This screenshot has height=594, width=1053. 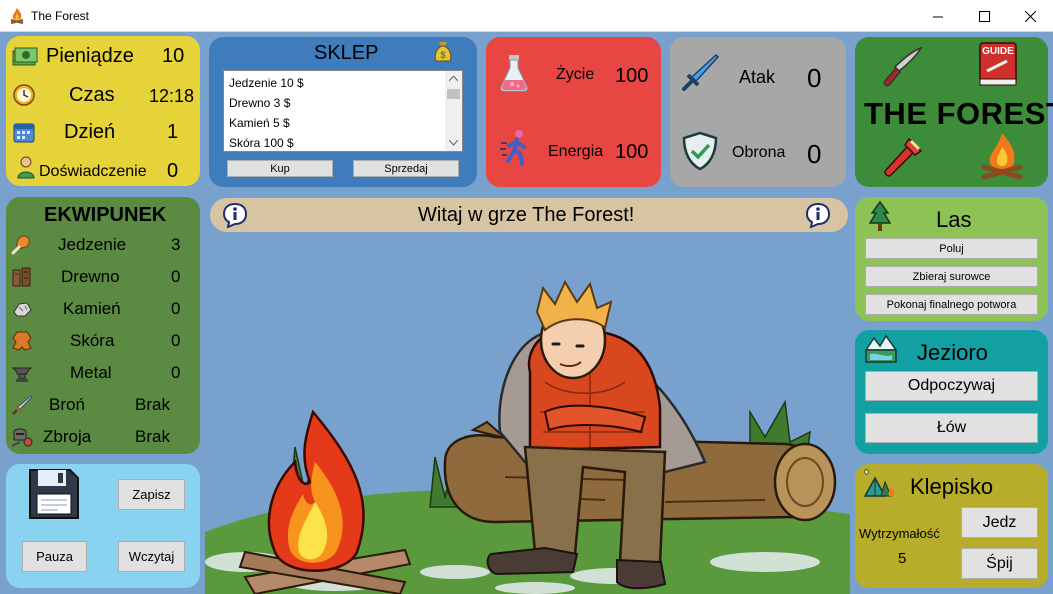 What do you see at coordinates (176, 372) in the screenshot?
I see `inventory-value-metal: 0` at bounding box center [176, 372].